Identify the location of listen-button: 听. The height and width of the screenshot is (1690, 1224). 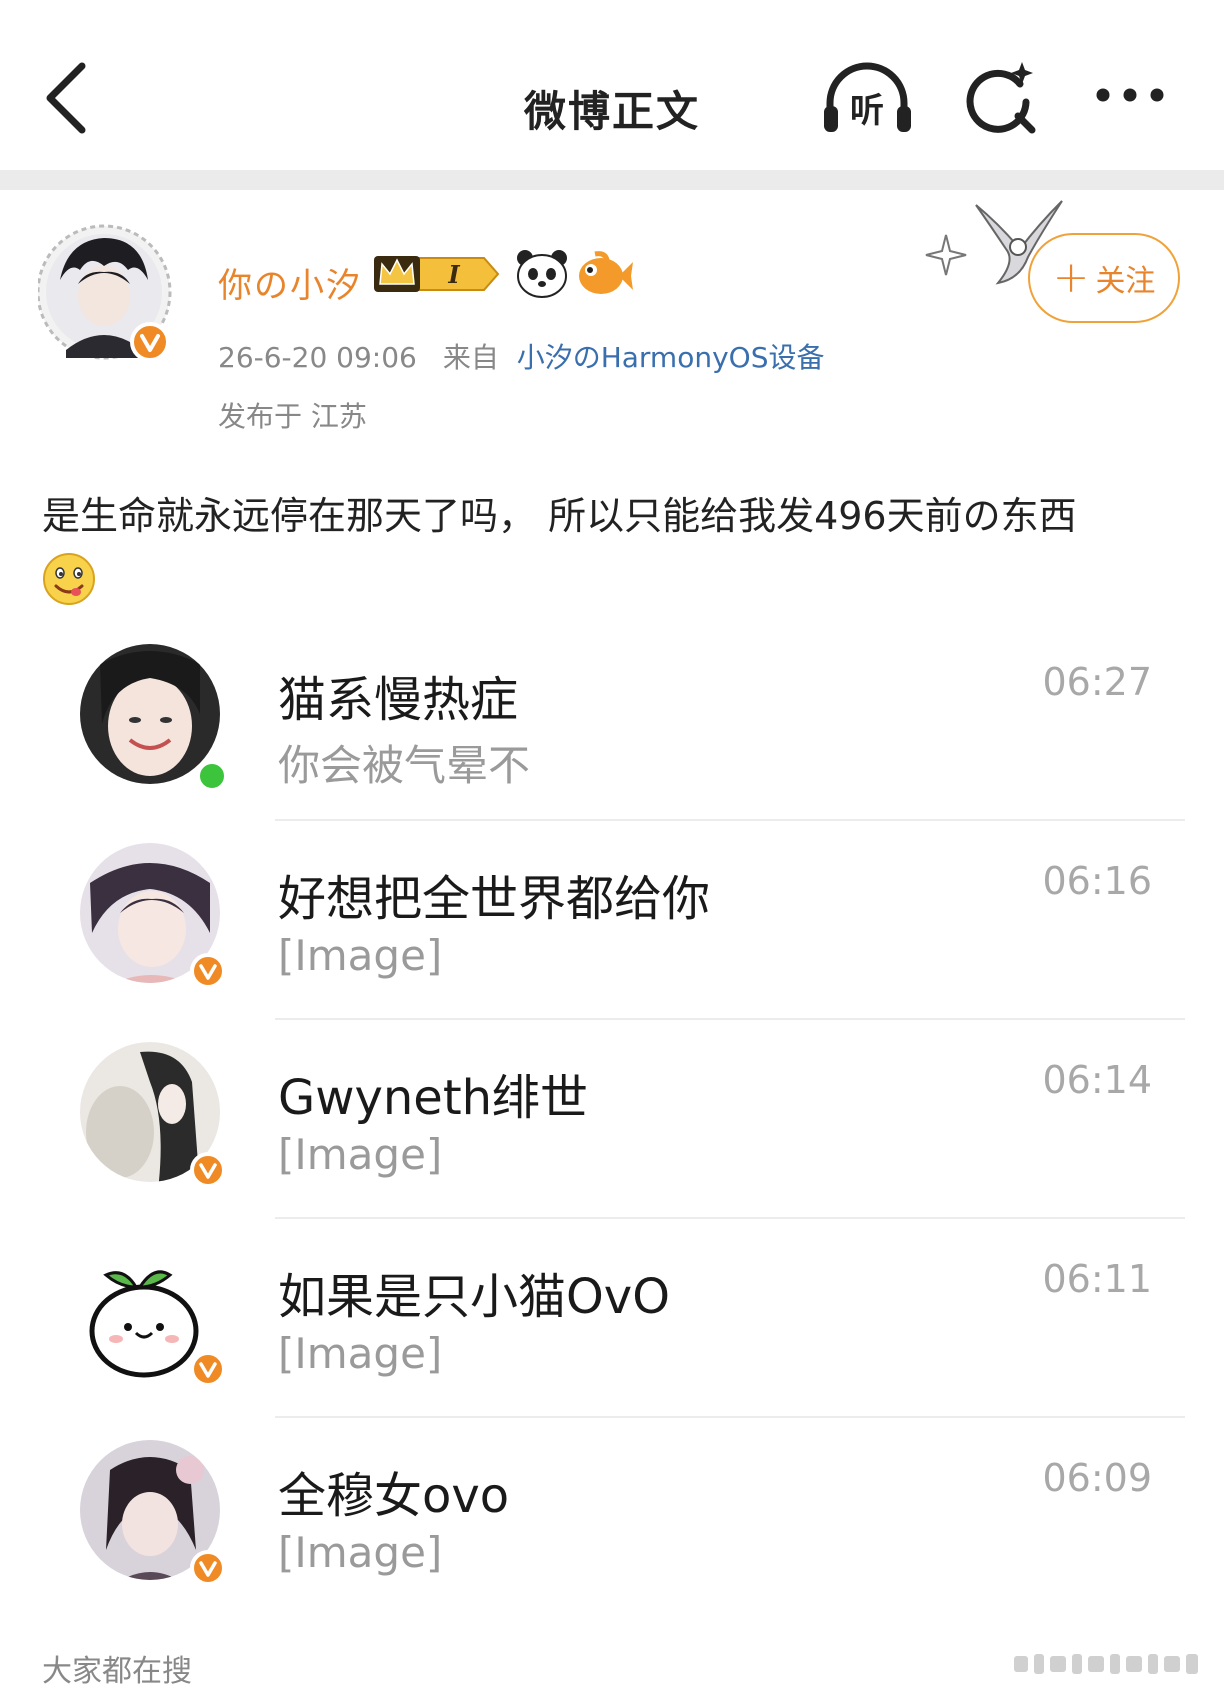
(867, 98).